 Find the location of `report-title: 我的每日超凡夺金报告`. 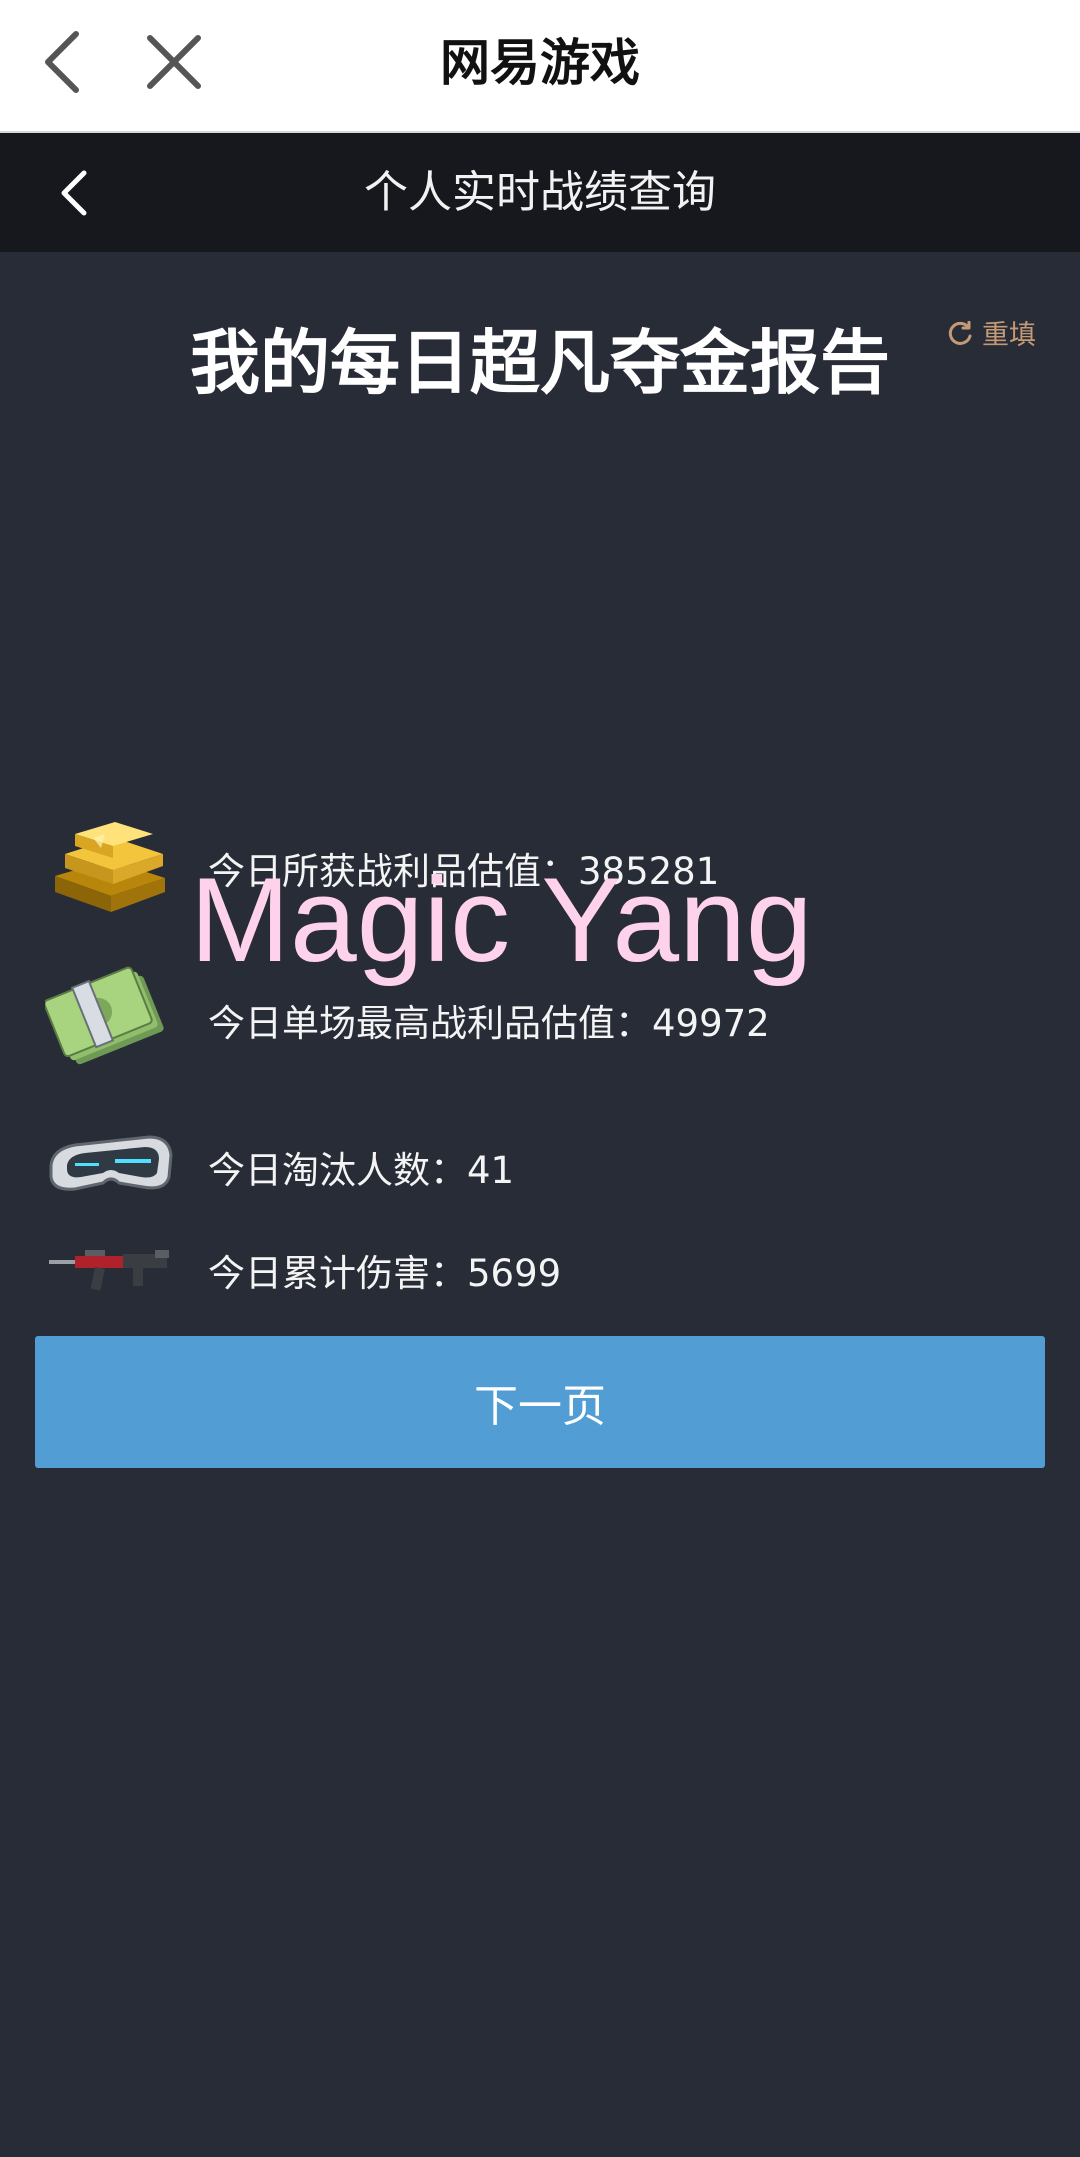

report-title: 我的每日超凡夺金报告 is located at coordinates (540, 363).